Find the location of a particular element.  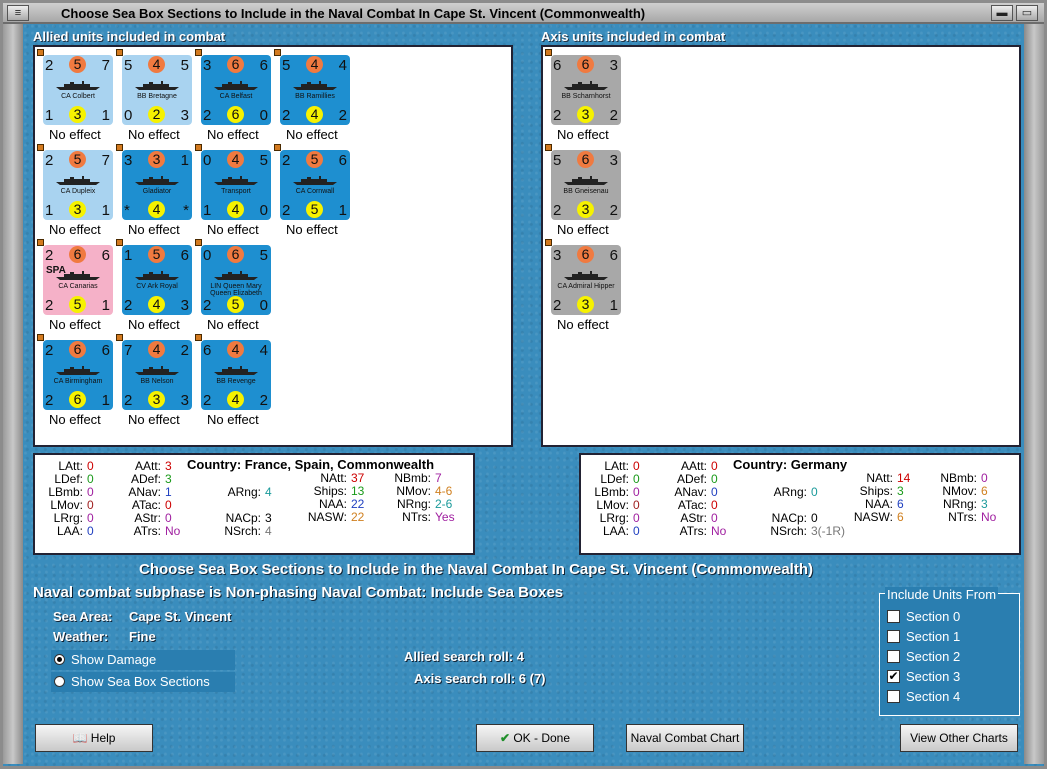

stat-value: No is located at coordinates (989, 517).